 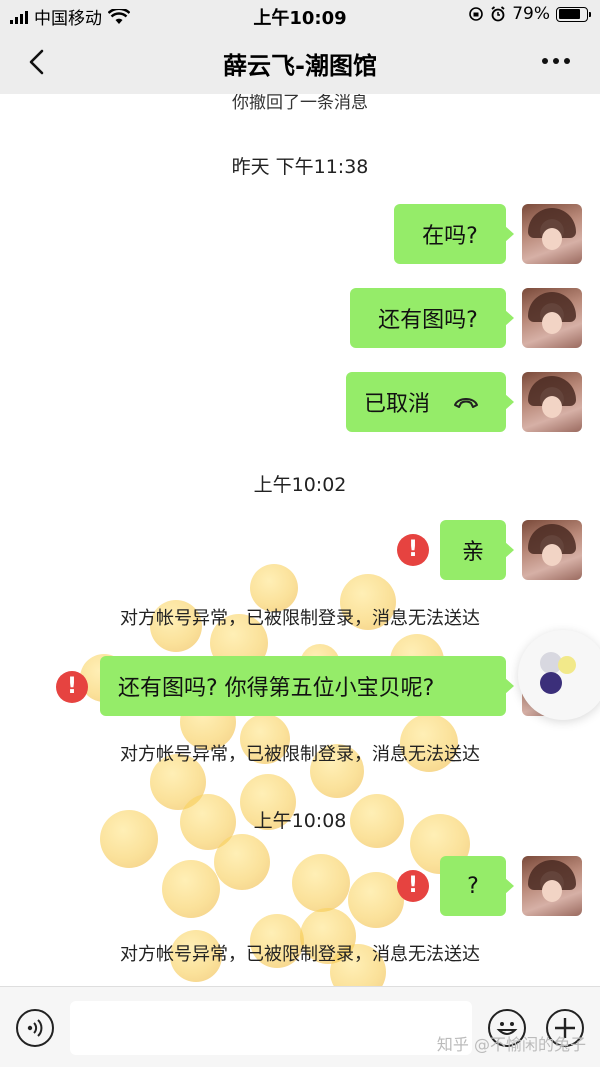 I want to click on message-text: ?, so click(x=473, y=886).